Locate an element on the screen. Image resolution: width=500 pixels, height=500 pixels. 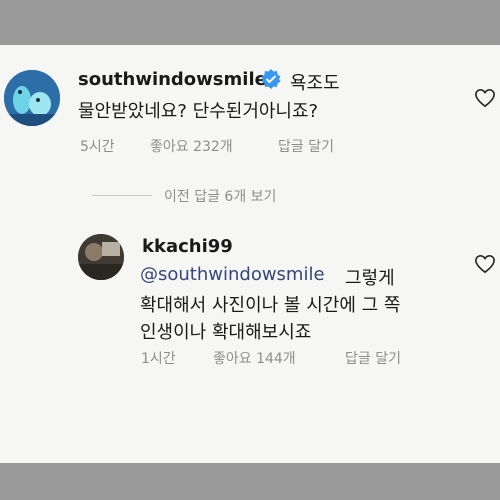
comment-time: 5시간 is located at coordinates (97, 147).